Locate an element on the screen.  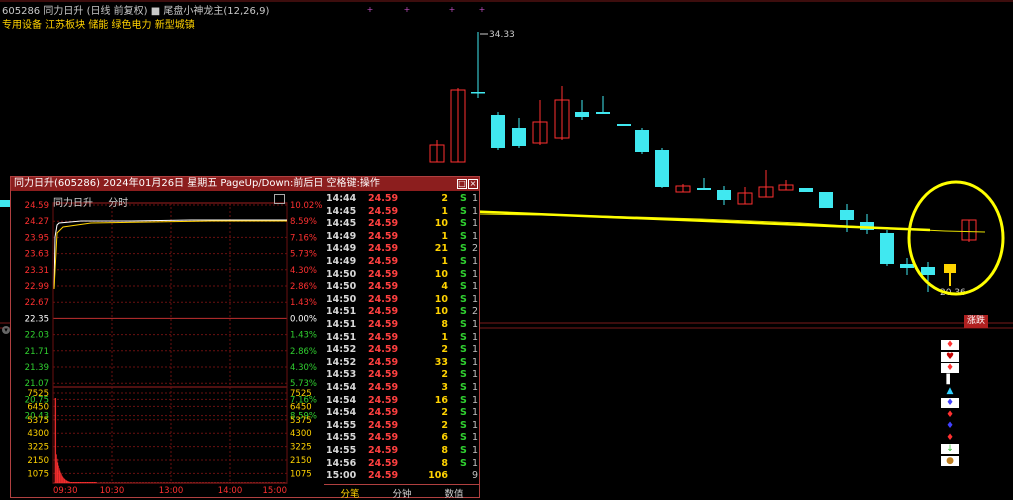
close-icon: × is located at coordinates (473, 184).